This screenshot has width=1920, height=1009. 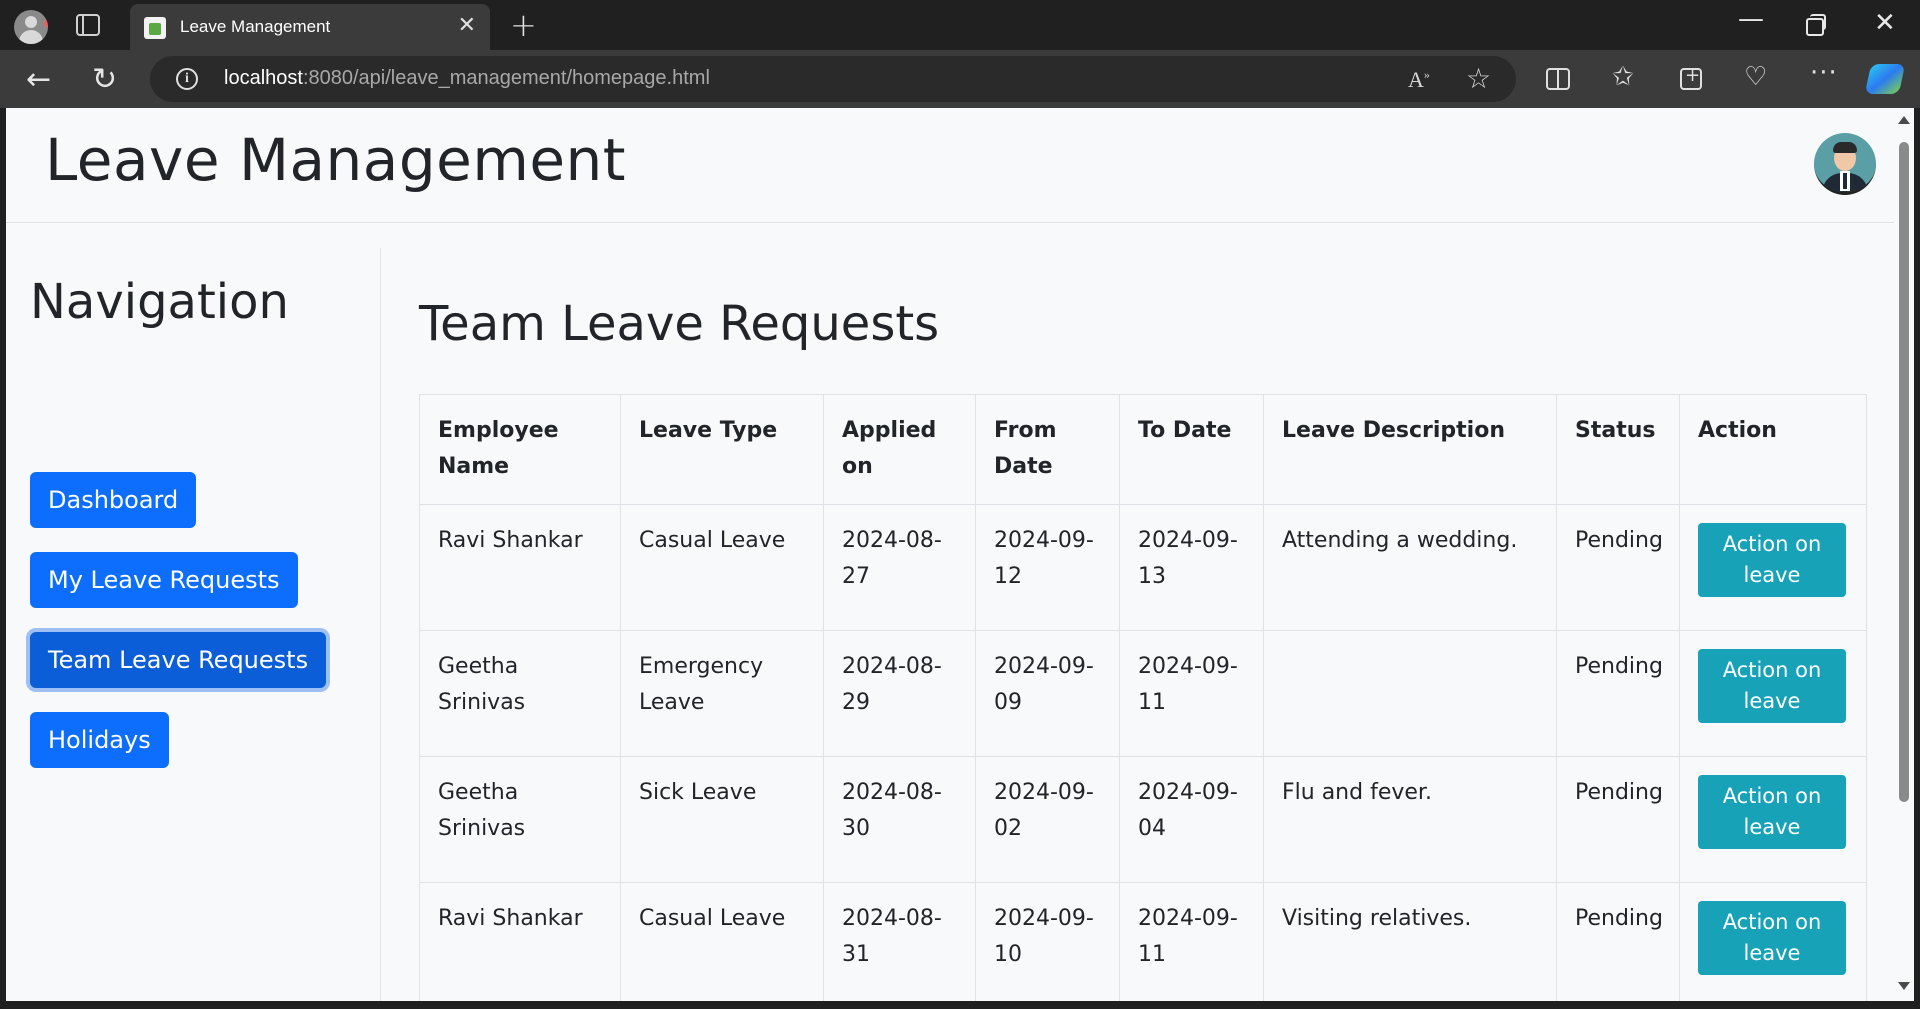 I want to click on profile-avatar-icon, so click(x=31, y=27).